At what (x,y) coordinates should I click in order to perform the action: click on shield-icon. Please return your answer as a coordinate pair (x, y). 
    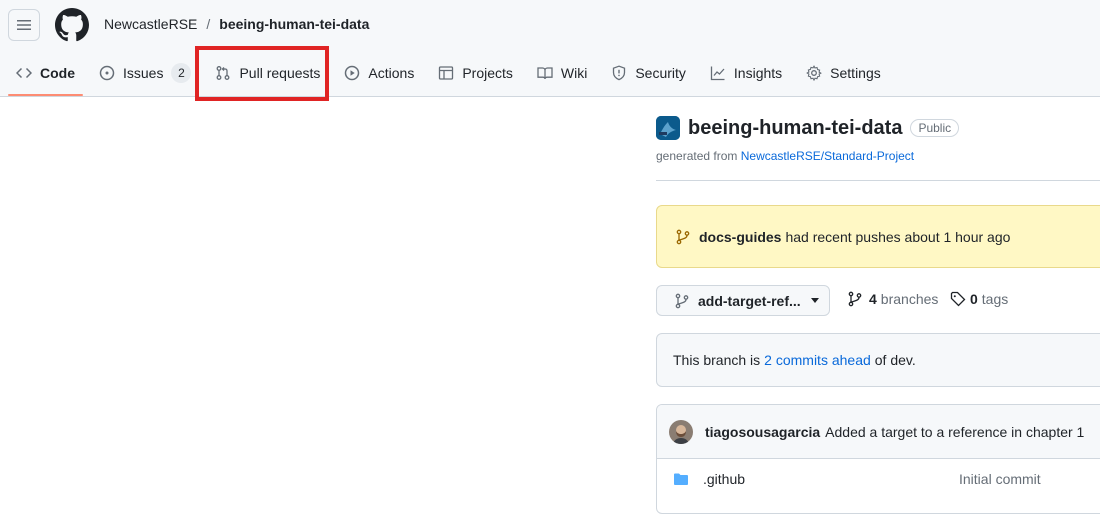
    Looking at the image, I should click on (619, 73).